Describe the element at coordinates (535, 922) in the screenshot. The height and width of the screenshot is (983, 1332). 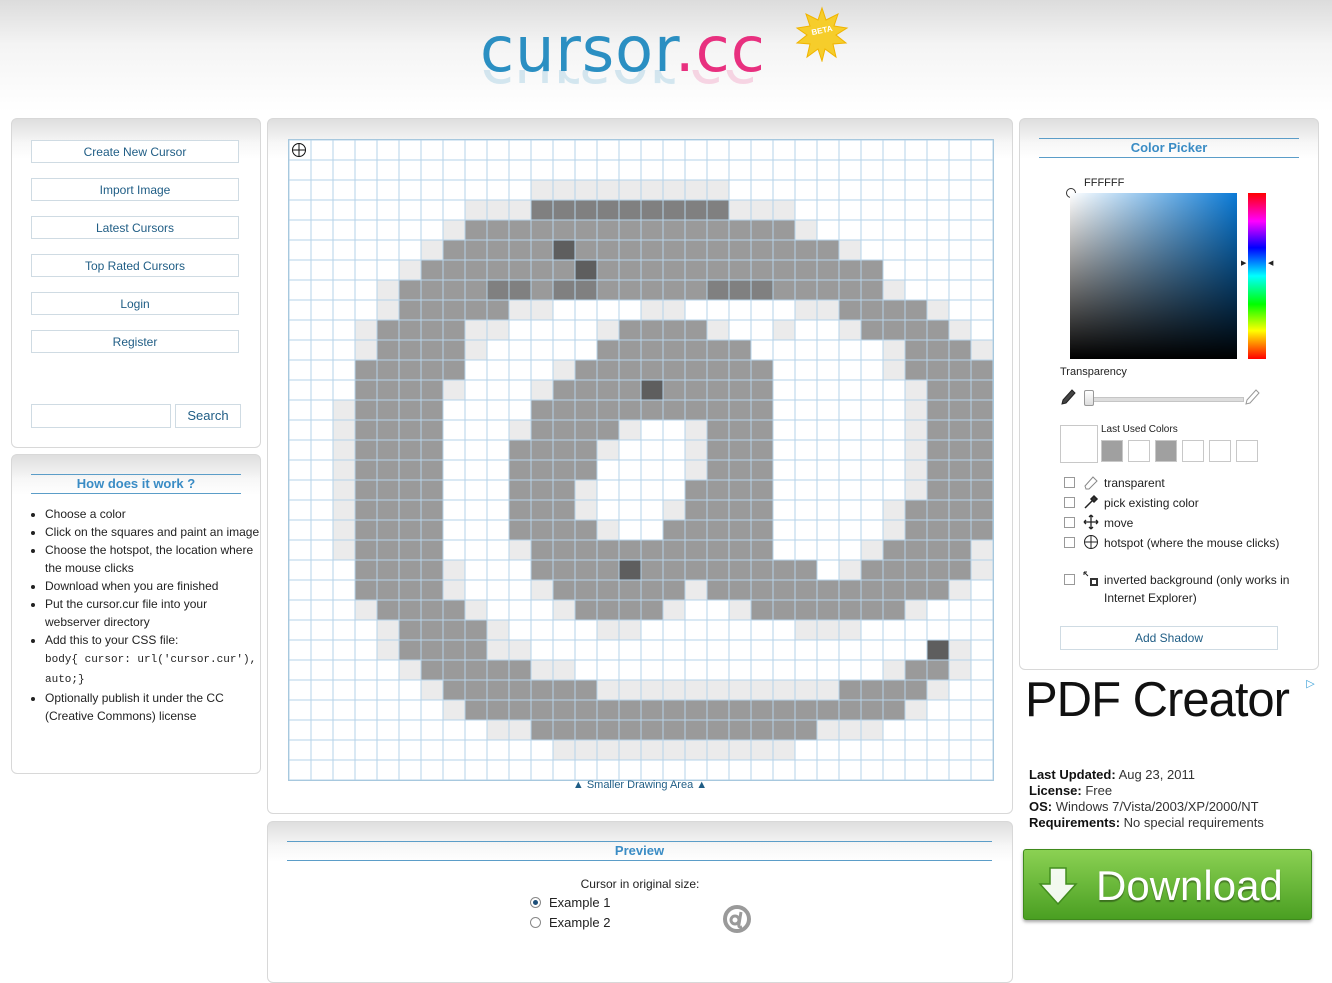
I see `example-2-radio` at that location.